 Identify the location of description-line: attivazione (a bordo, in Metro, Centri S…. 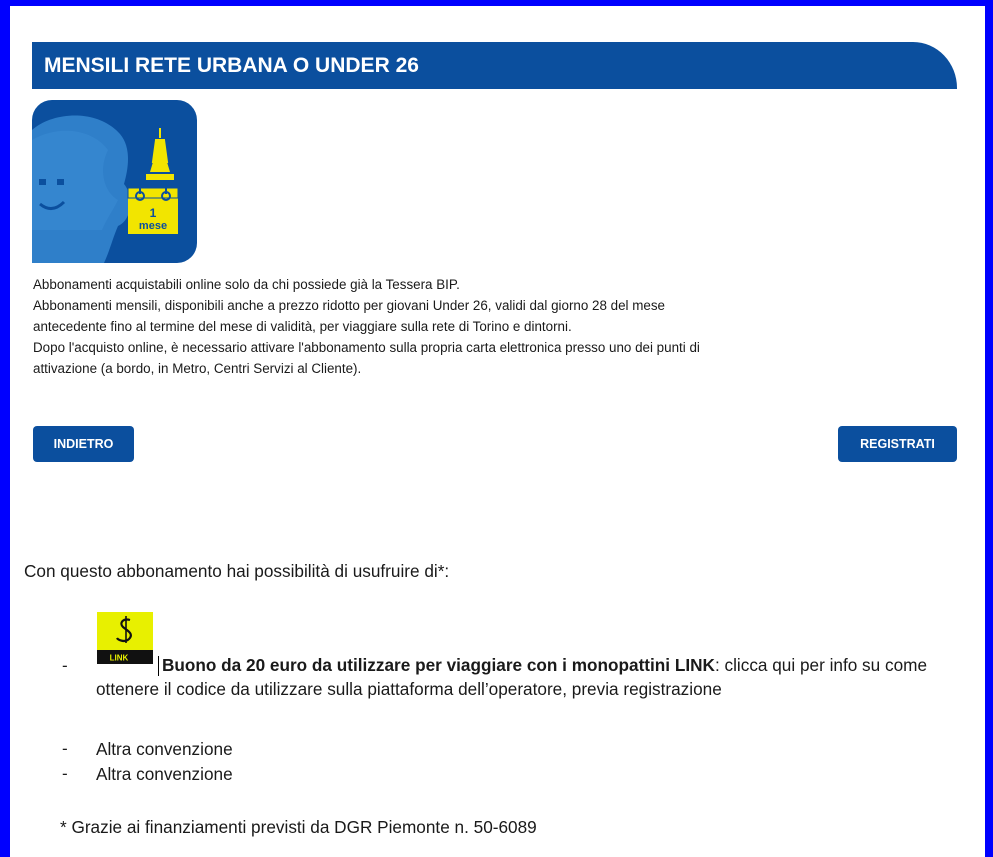
(197, 368).